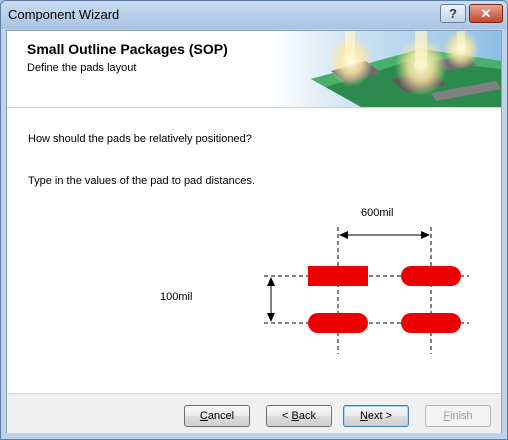  Describe the element at coordinates (376, 416) in the screenshot. I see `next-button: Next >` at that location.